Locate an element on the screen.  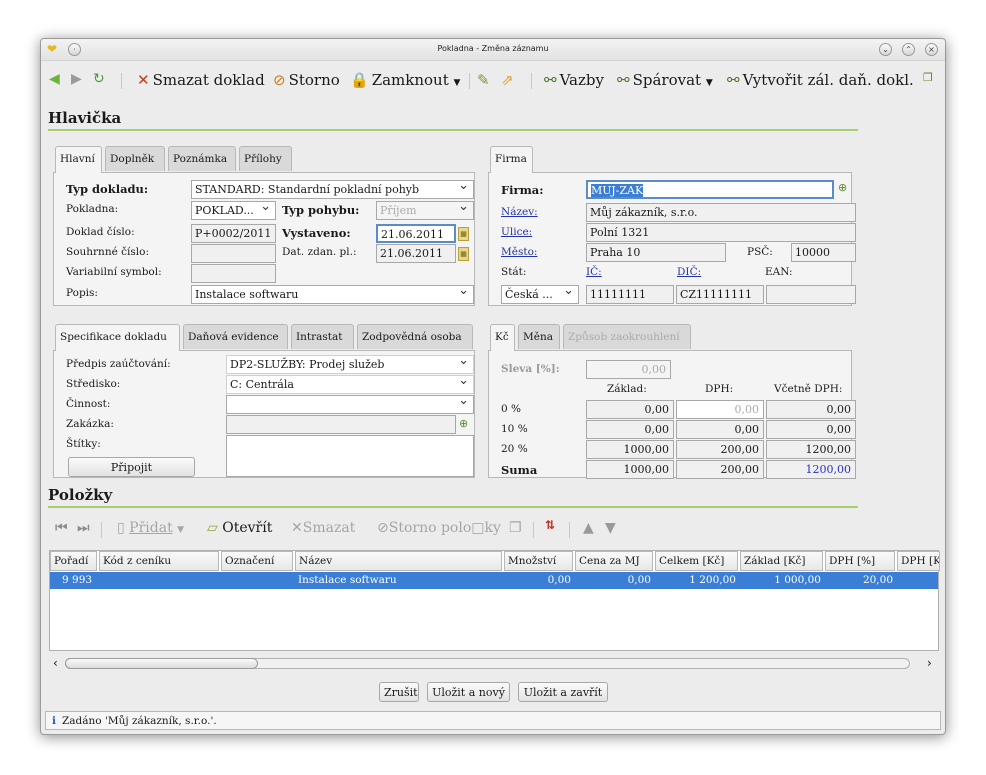
issued-date-field: 21.06.2011 is located at coordinates (416, 233).